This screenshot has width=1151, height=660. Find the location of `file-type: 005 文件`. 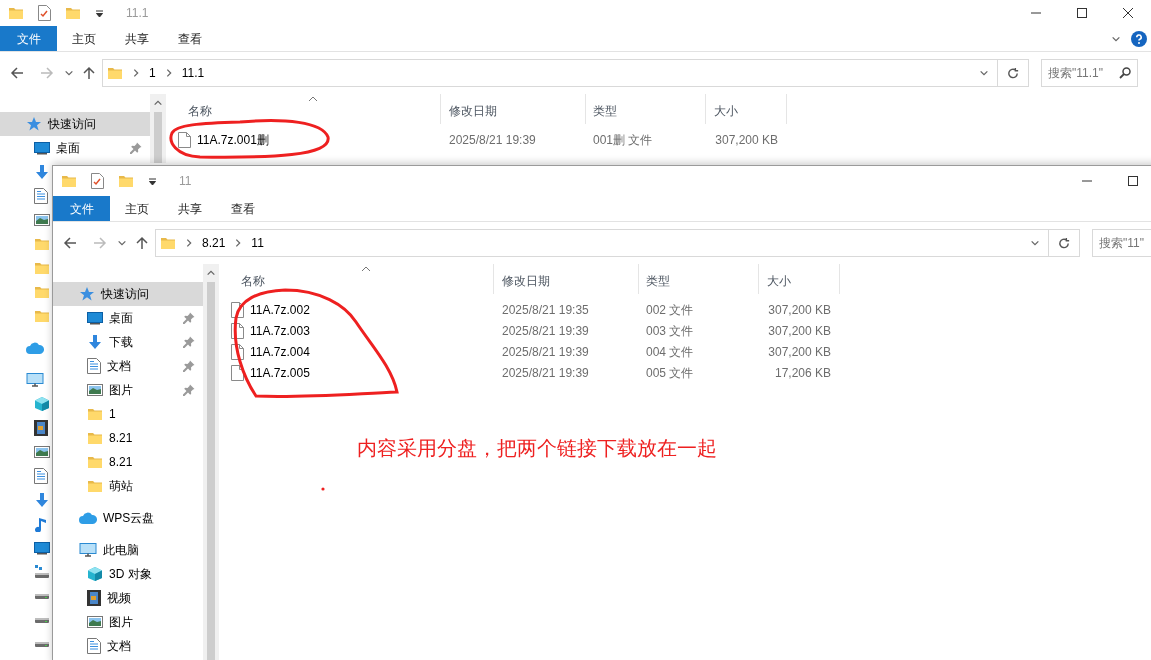

file-type: 005 文件 is located at coordinates (670, 373).